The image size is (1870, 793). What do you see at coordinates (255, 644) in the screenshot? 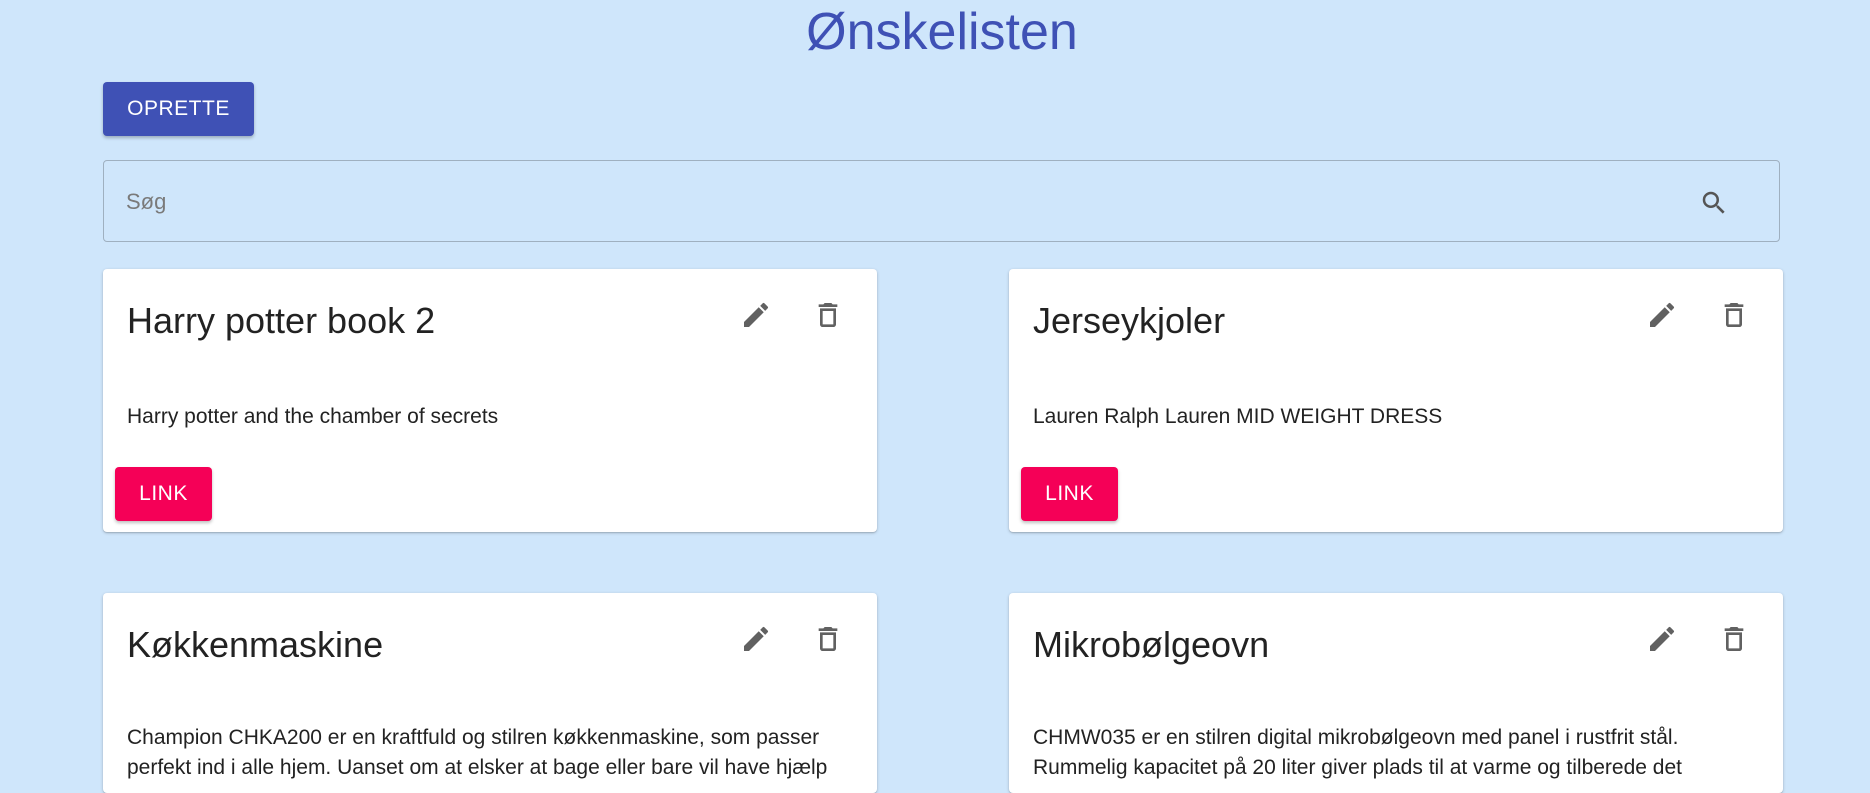
I see `card-title: Køkkenmaskine` at bounding box center [255, 644].